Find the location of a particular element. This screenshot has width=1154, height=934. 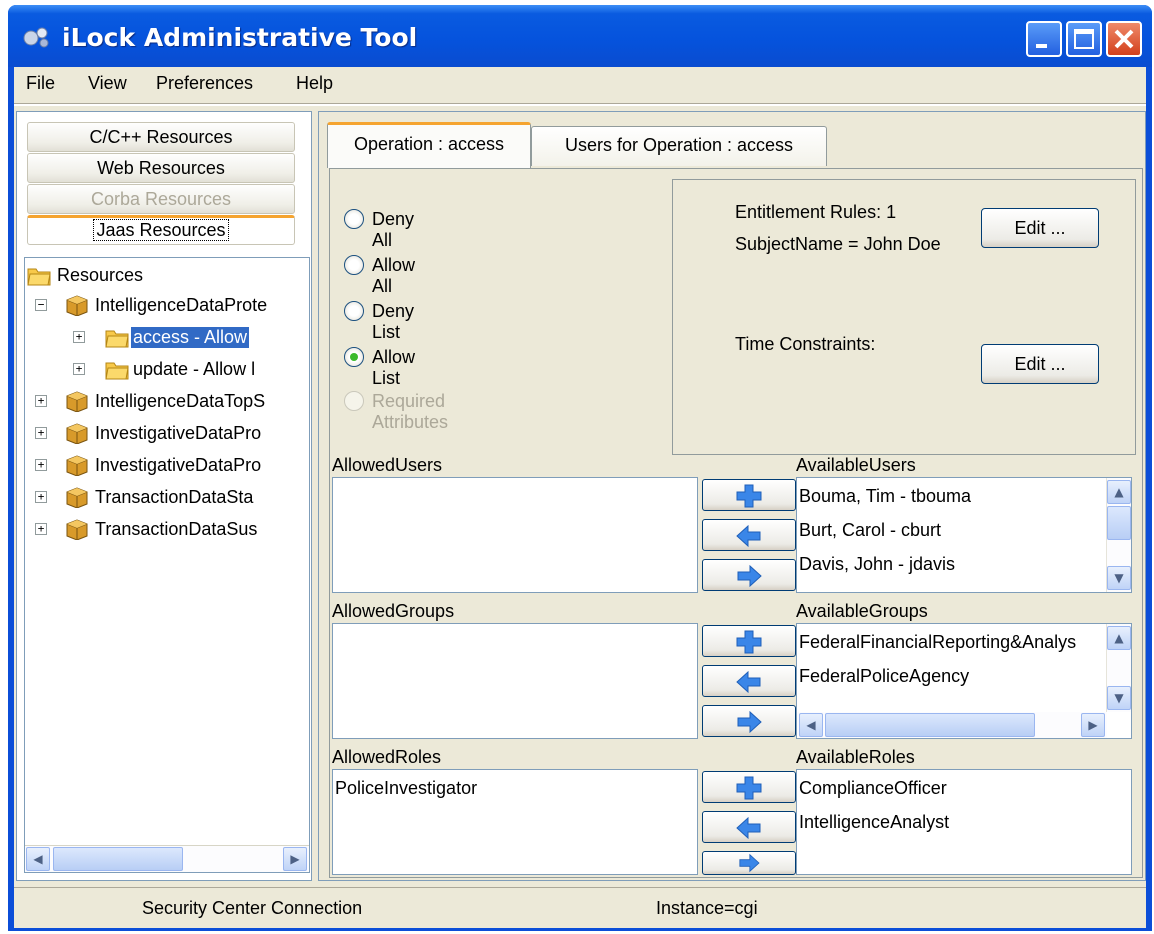

corba-resources-button: Corba Resources is located at coordinates (161, 199).